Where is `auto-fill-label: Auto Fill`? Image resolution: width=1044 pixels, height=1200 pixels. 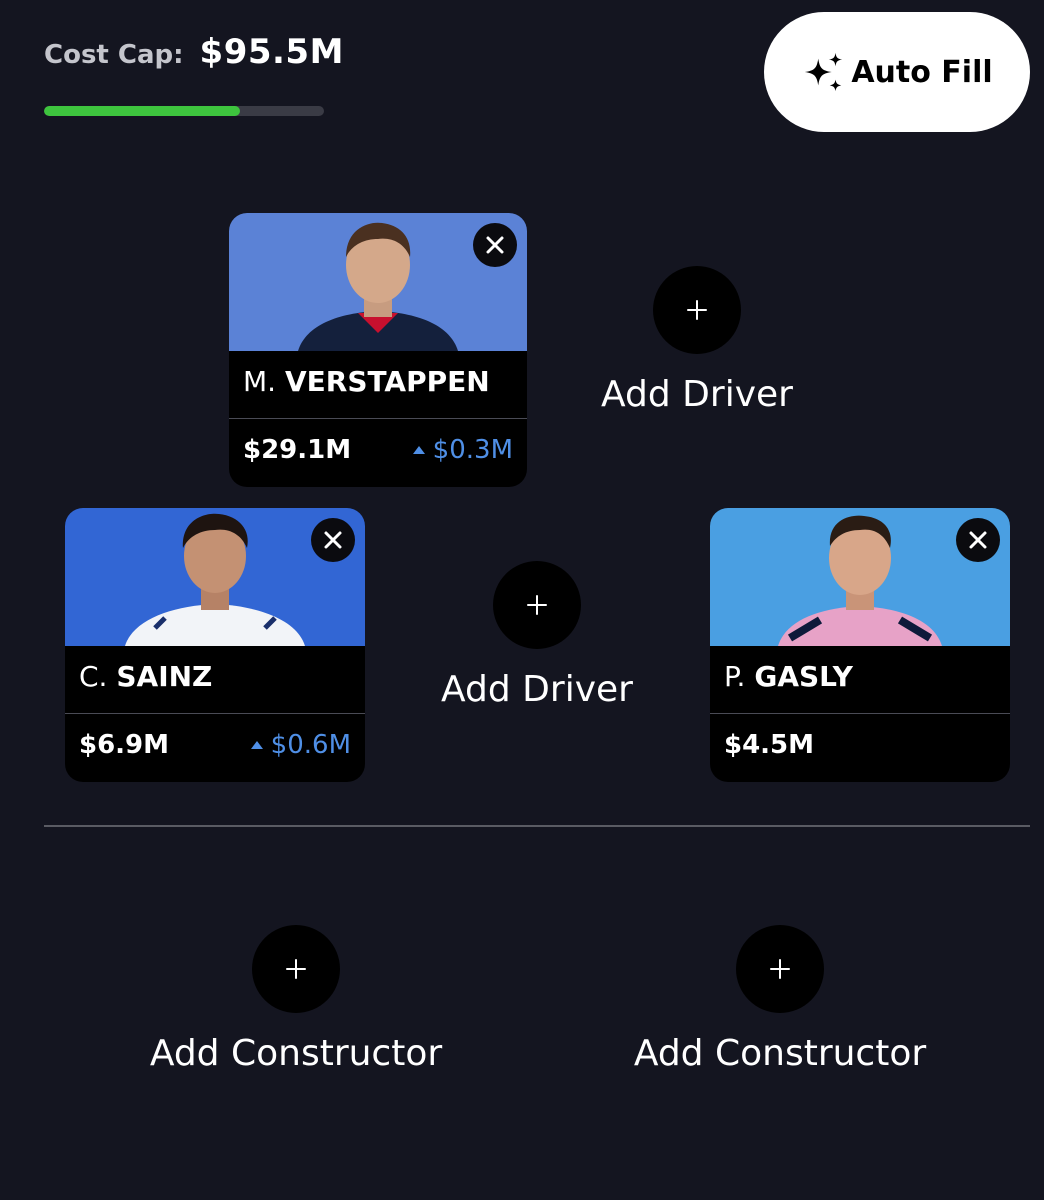 auto-fill-label: Auto Fill is located at coordinates (922, 72).